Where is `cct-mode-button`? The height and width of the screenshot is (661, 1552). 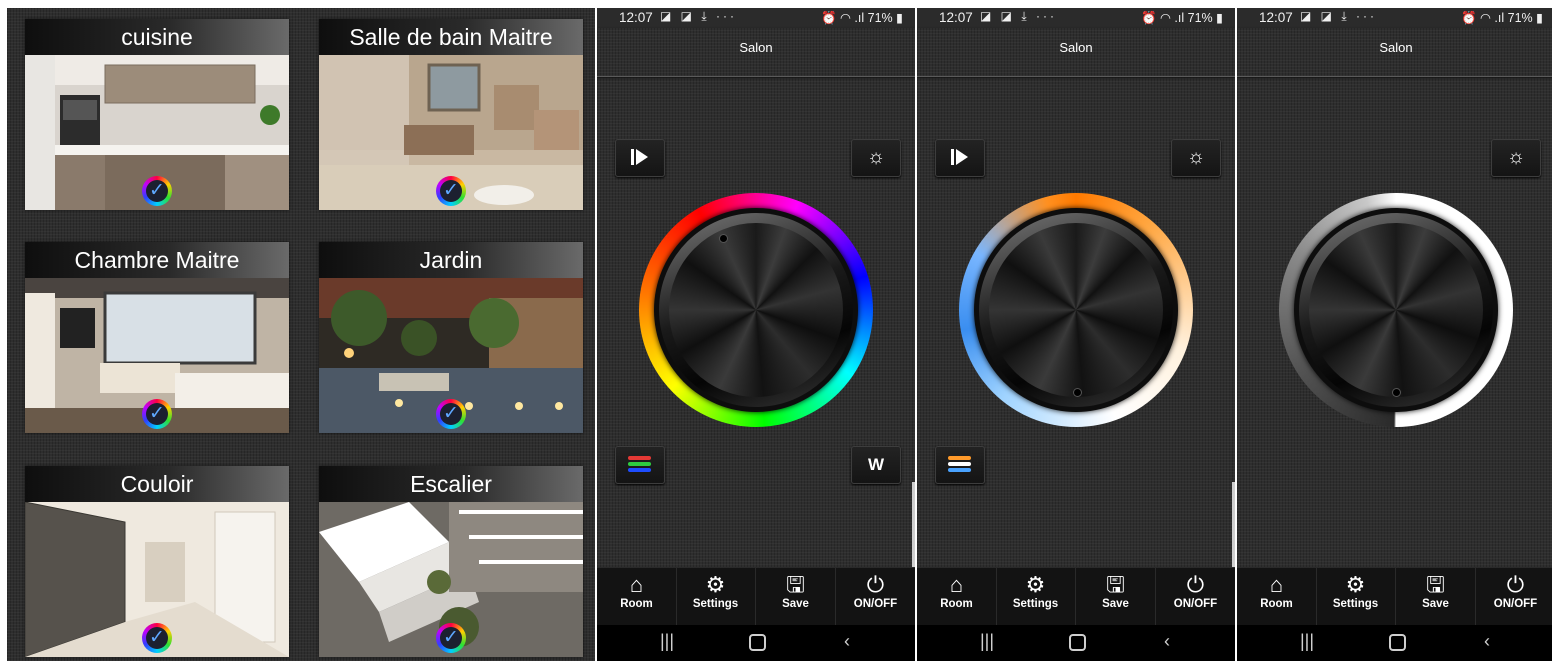 cct-mode-button is located at coordinates (960, 465).